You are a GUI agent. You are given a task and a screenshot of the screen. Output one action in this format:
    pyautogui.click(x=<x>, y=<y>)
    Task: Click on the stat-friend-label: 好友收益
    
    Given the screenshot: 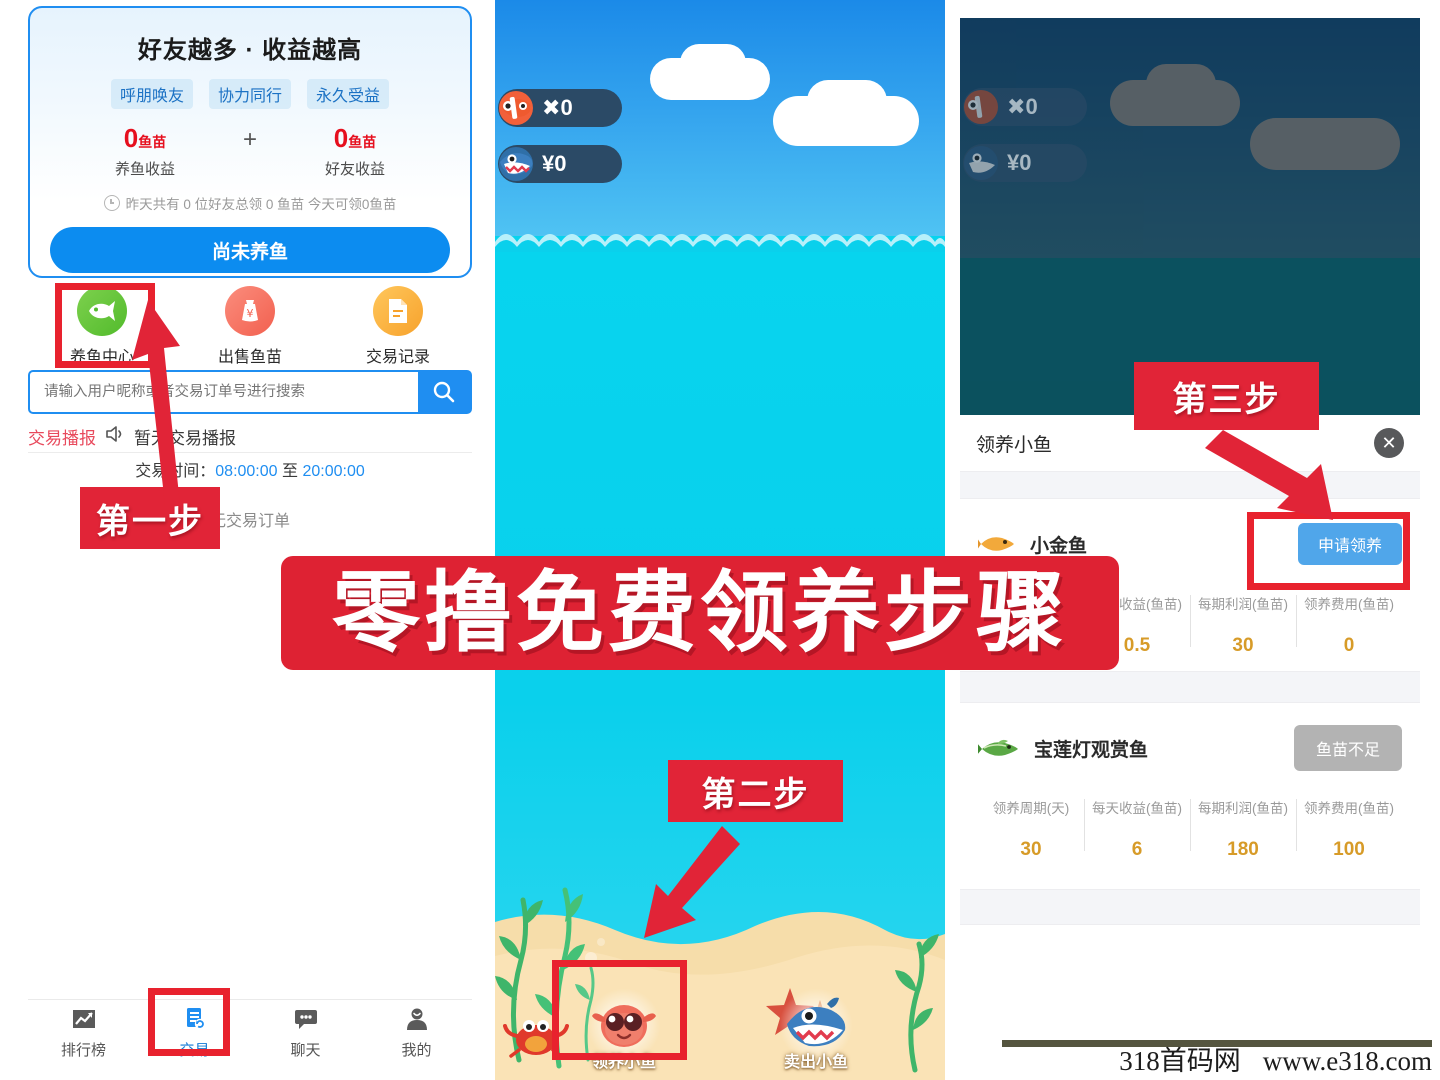 What is the action you would take?
    pyautogui.click(x=354, y=169)
    